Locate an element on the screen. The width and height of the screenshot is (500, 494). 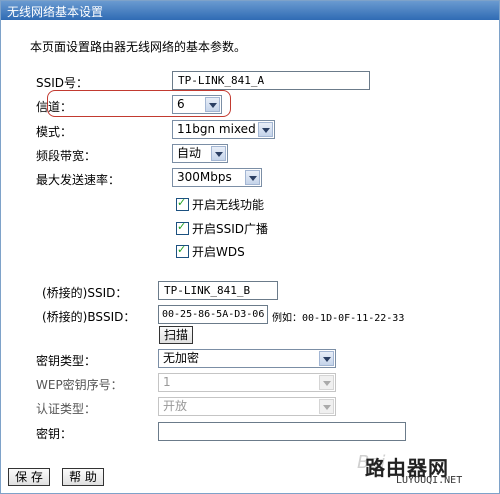
bridge-bssid-label: (桥接的)BSSID： is located at coordinates (89, 317).